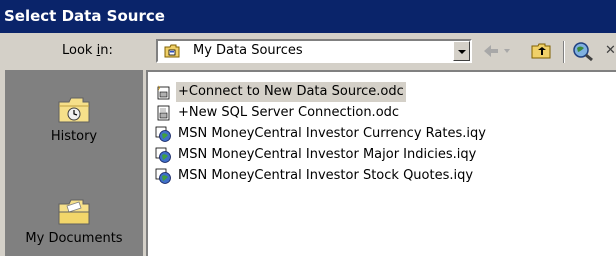  I want to click on toolbar-separator, so click(564, 52).